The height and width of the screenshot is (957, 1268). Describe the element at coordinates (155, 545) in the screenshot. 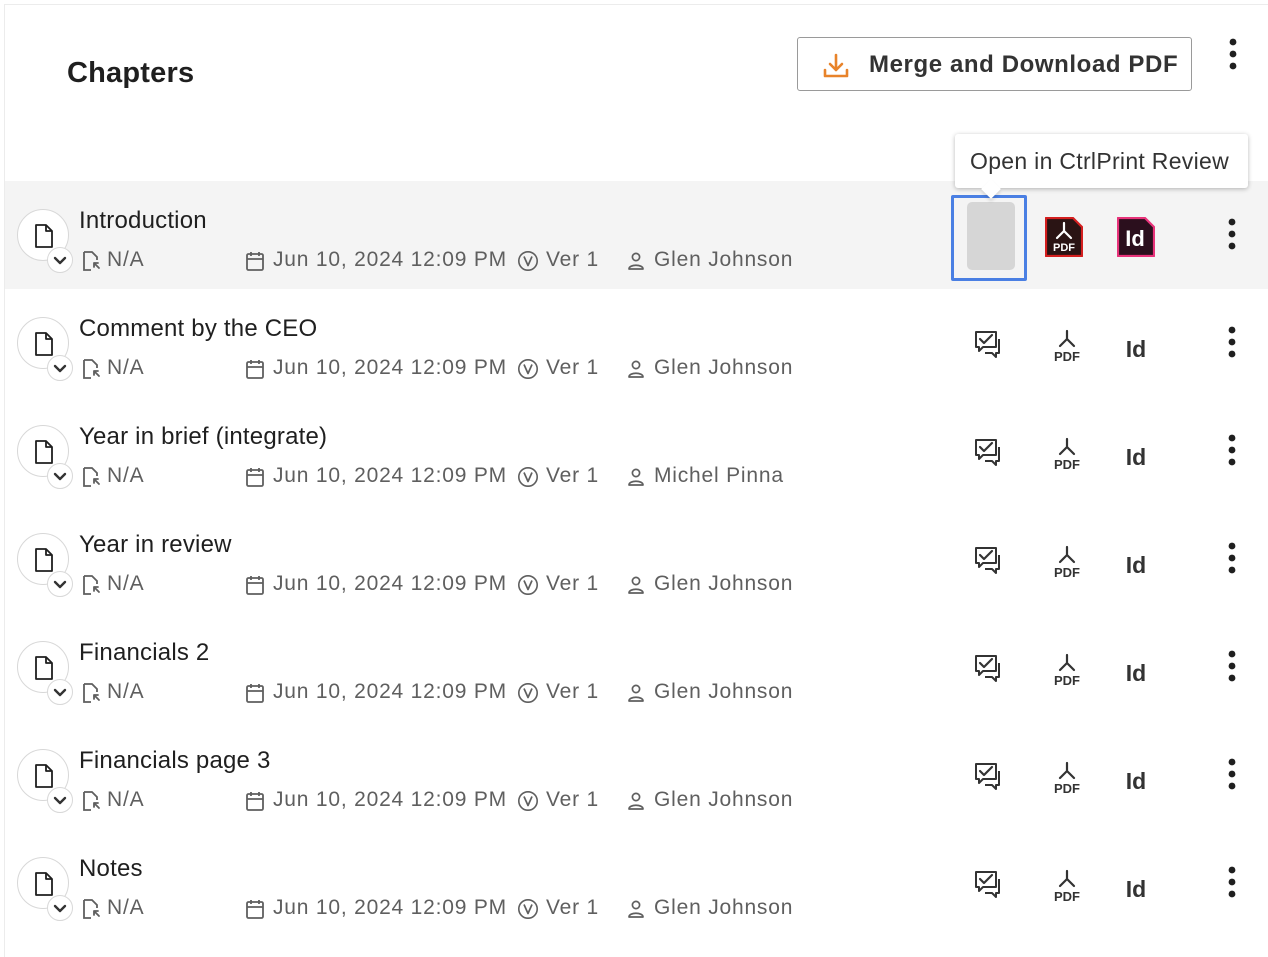

I see `chapter-name: Year in review` at that location.